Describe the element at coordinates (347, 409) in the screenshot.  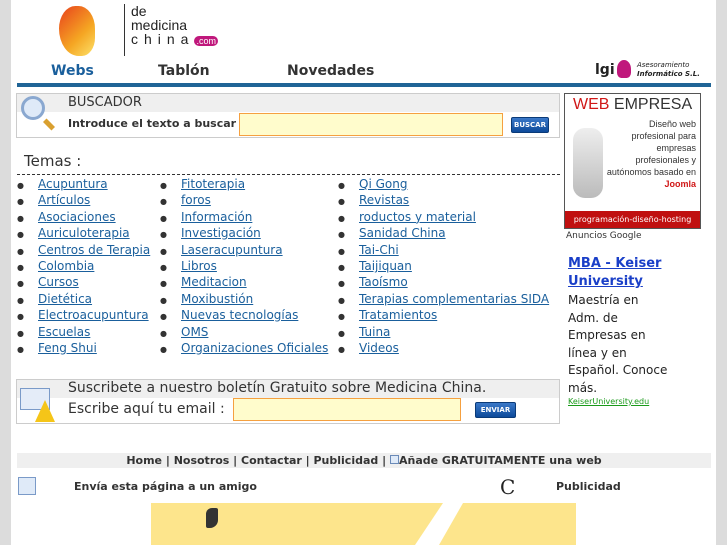
I see `email-input` at that location.